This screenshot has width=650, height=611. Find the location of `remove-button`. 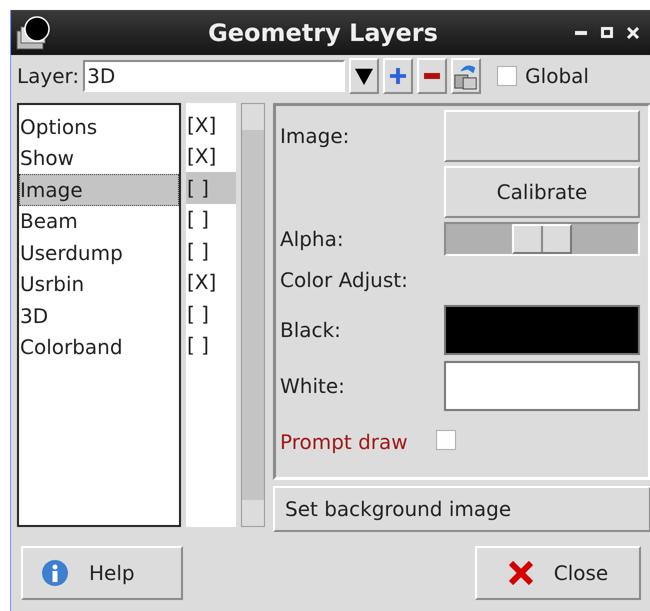

remove-button is located at coordinates (432, 76).